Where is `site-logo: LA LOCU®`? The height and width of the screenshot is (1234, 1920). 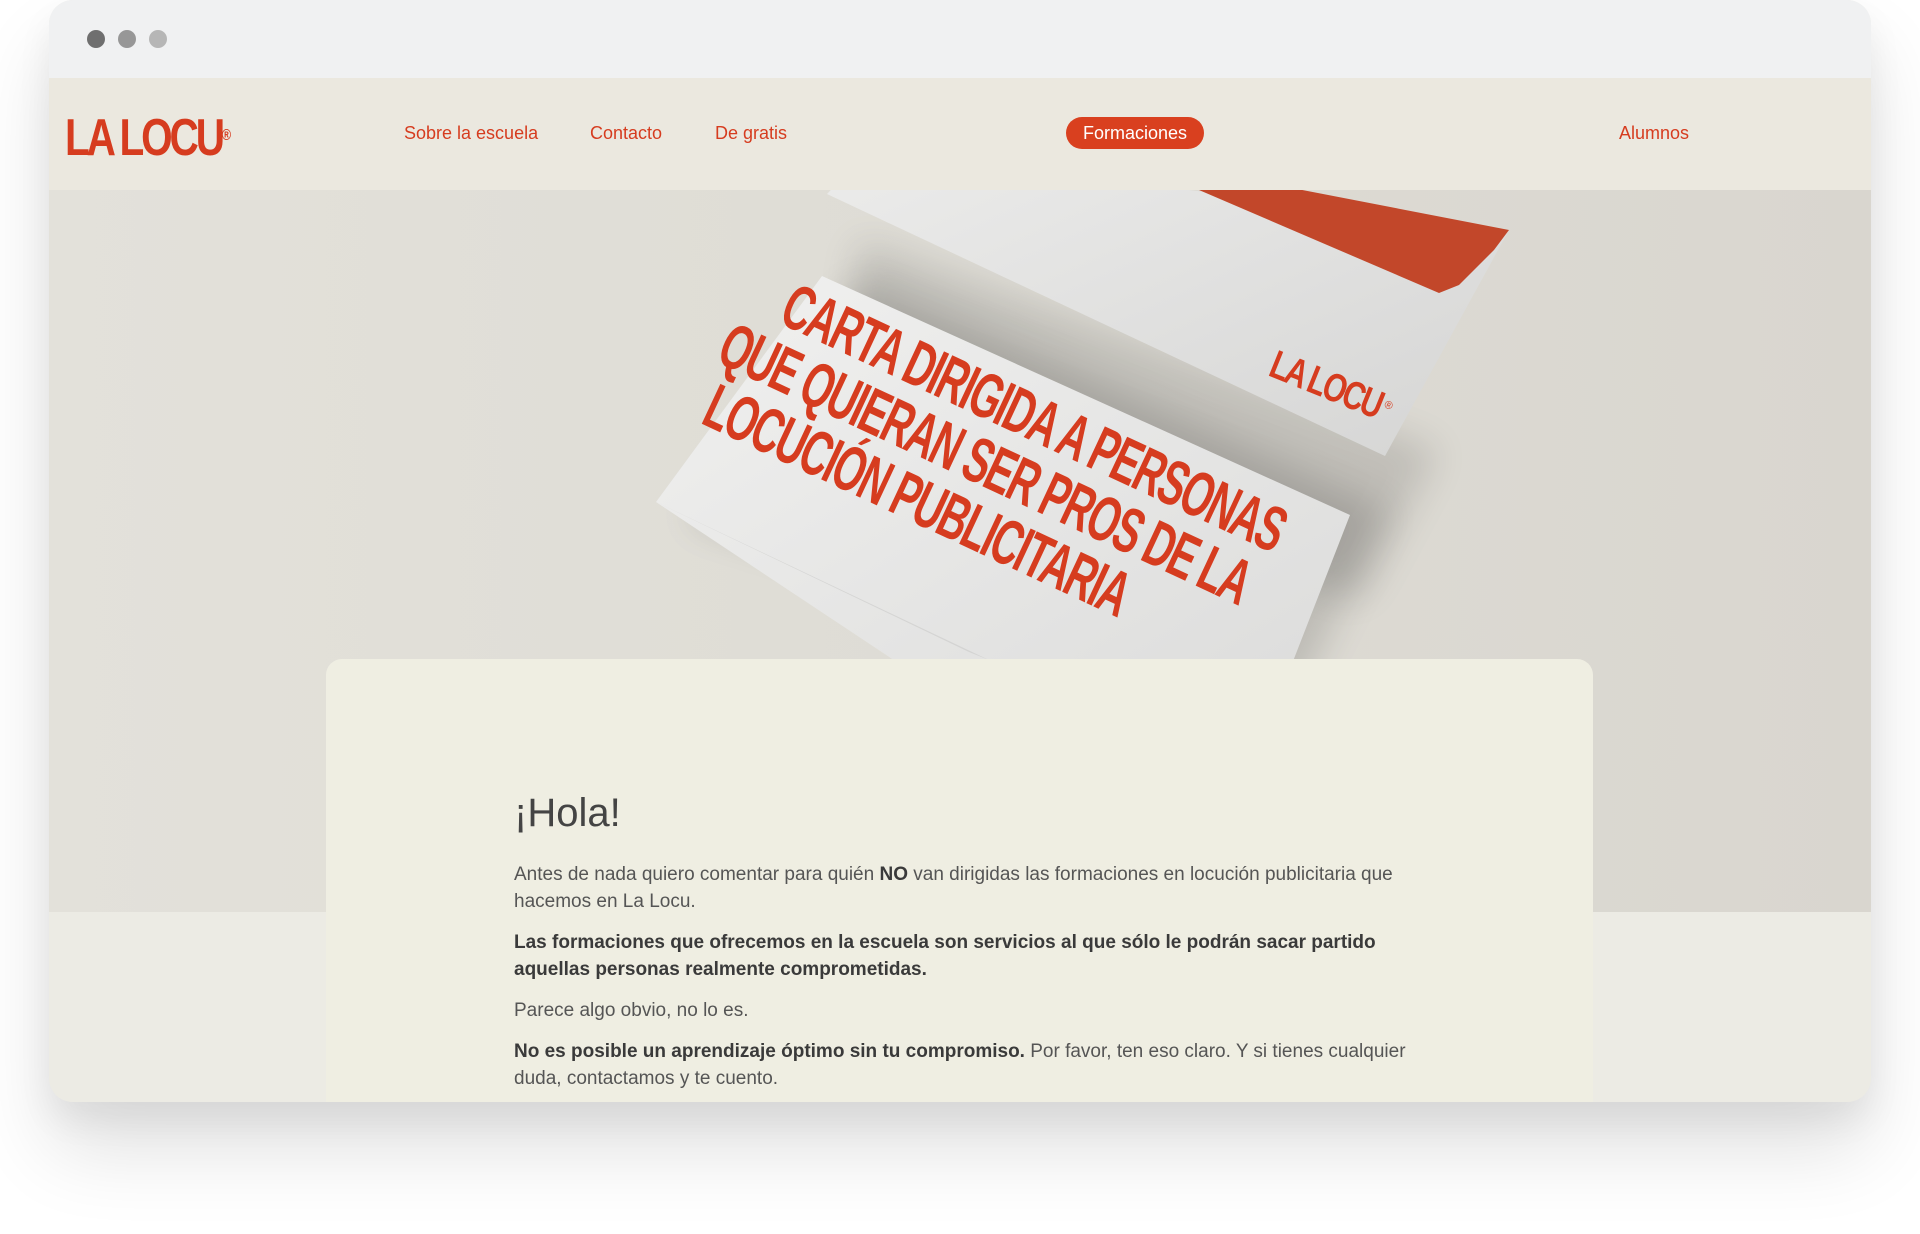
site-logo: LA LOCU® is located at coordinates (148, 138).